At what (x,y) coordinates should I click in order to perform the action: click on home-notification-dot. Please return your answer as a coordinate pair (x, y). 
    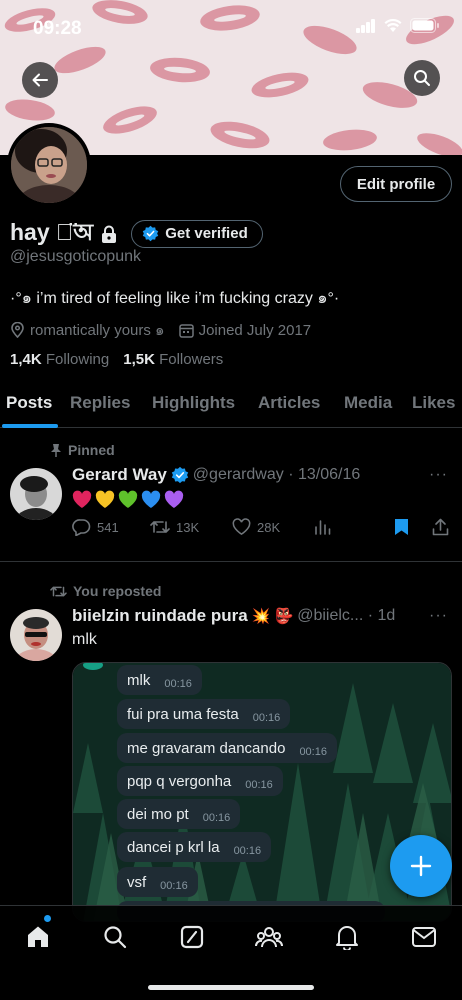
    Looking at the image, I should click on (47, 918).